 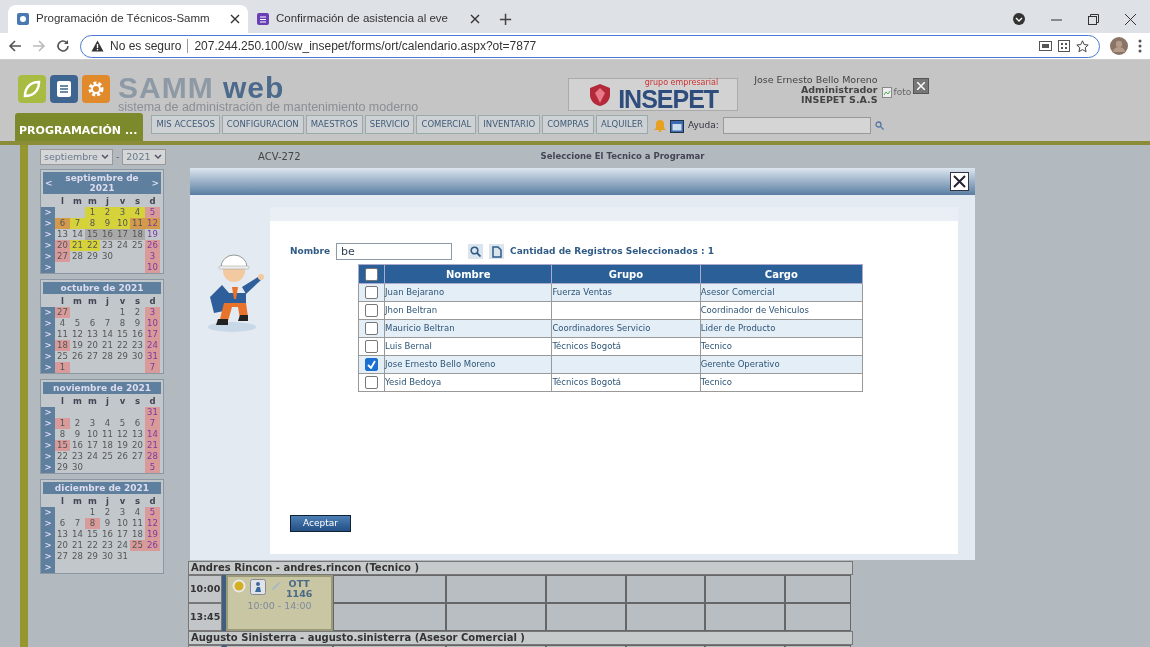 What do you see at coordinates (258, 587) in the screenshot?
I see `technician-icon` at bounding box center [258, 587].